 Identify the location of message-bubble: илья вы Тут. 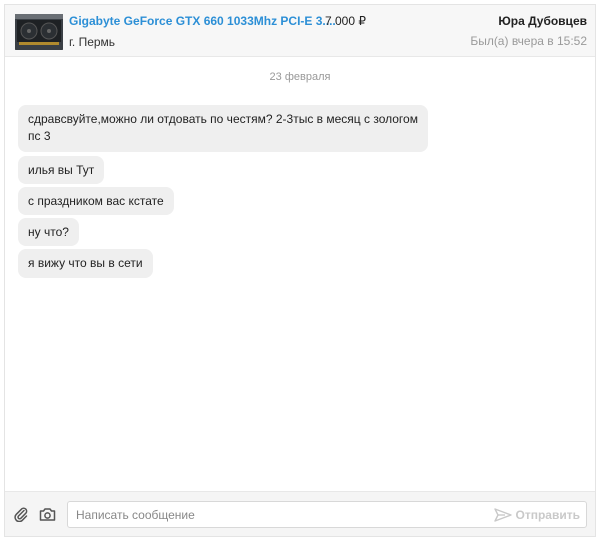
(61, 170).